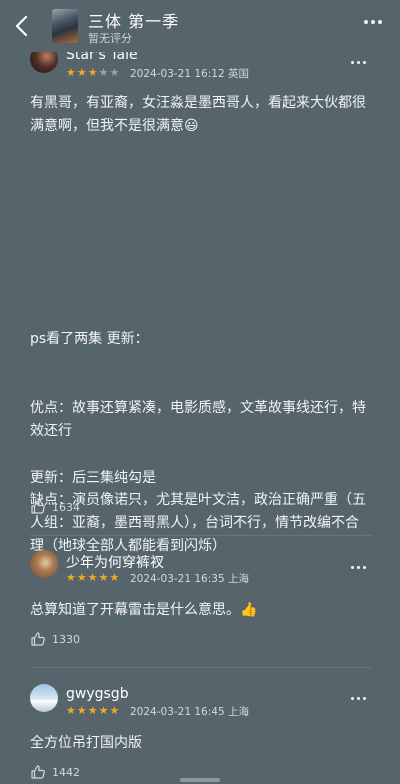  I want to click on like-button: 1634, so click(55, 507).